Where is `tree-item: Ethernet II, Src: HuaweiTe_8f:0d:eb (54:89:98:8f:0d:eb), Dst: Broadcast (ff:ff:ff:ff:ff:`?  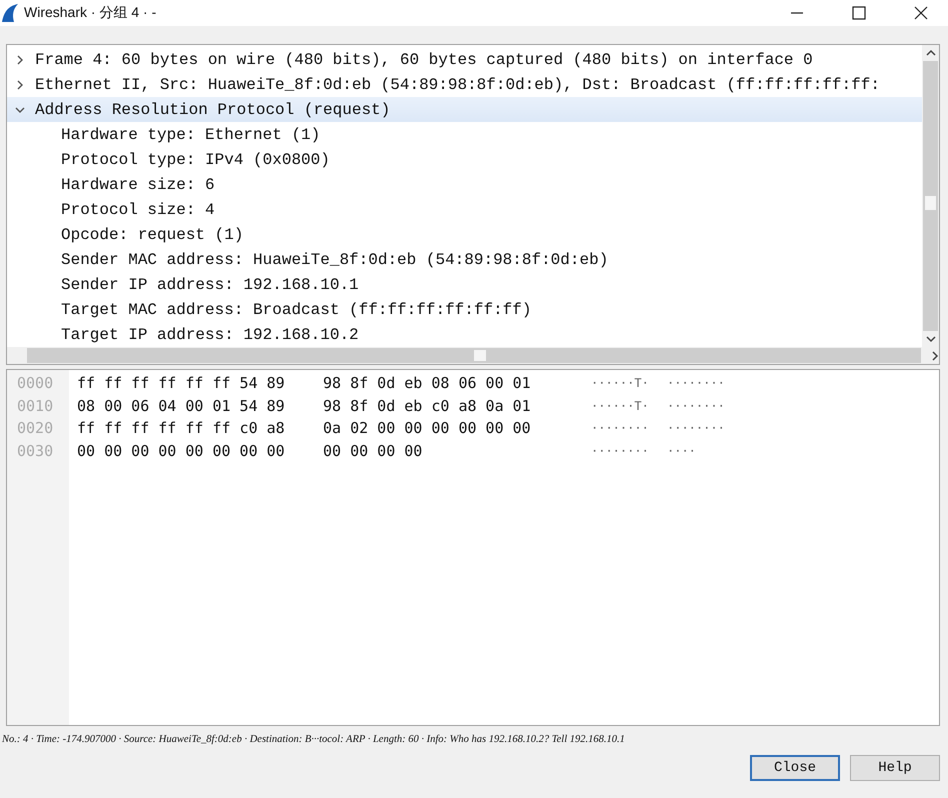 tree-item: Ethernet II, Src: HuaweiTe_8f:0d:eb (54:89:98:8f:0d:eb), Dst: Broadcast (ff:ff:ff:ff:ff: is located at coordinates (464, 84).